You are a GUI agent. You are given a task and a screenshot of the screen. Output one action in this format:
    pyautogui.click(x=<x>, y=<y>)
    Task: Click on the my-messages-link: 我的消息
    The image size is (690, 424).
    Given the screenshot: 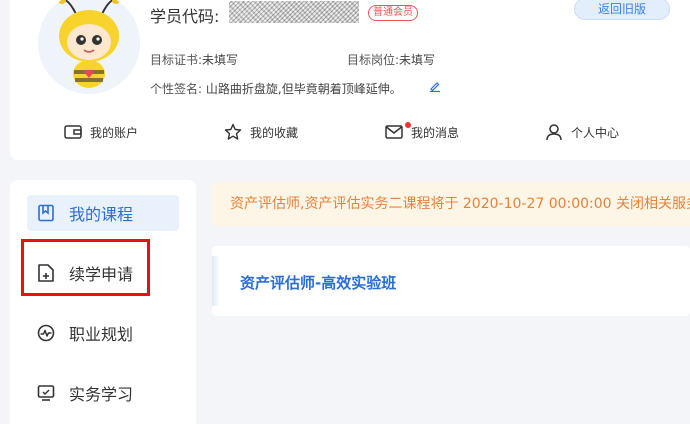 What is the action you would take?
    pyautogui.click(x=422, y=132)
    